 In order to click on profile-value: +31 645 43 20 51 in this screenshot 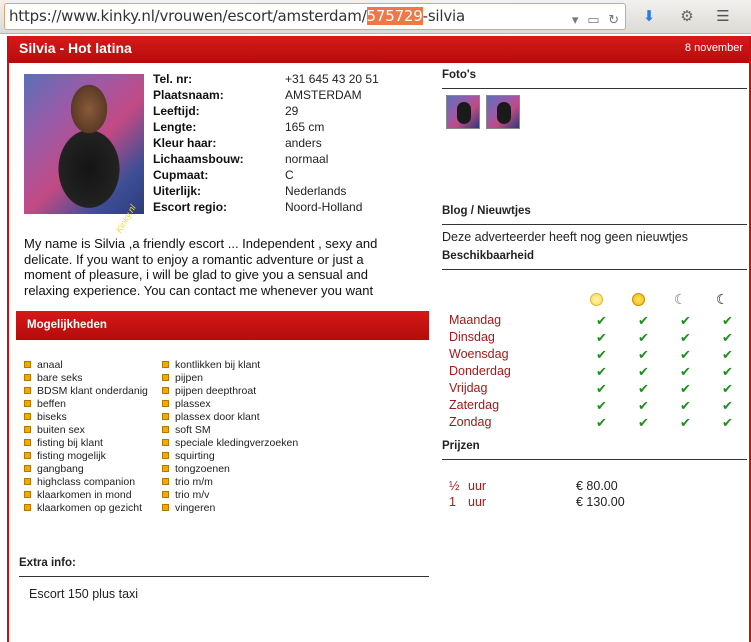, I will do `click(332, 79)`.